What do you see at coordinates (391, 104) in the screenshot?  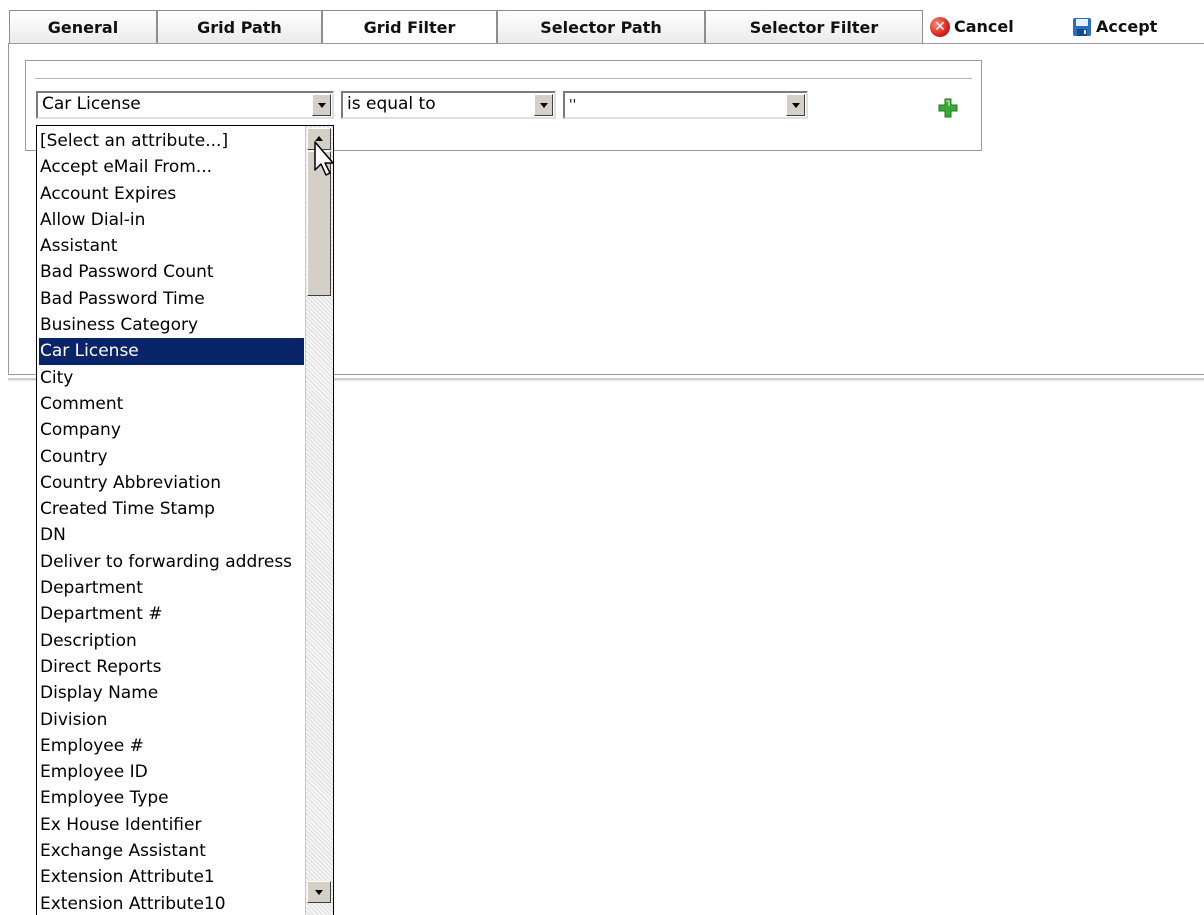 I see `operator-select-value: is equal to` at bounding box center [391, 104].